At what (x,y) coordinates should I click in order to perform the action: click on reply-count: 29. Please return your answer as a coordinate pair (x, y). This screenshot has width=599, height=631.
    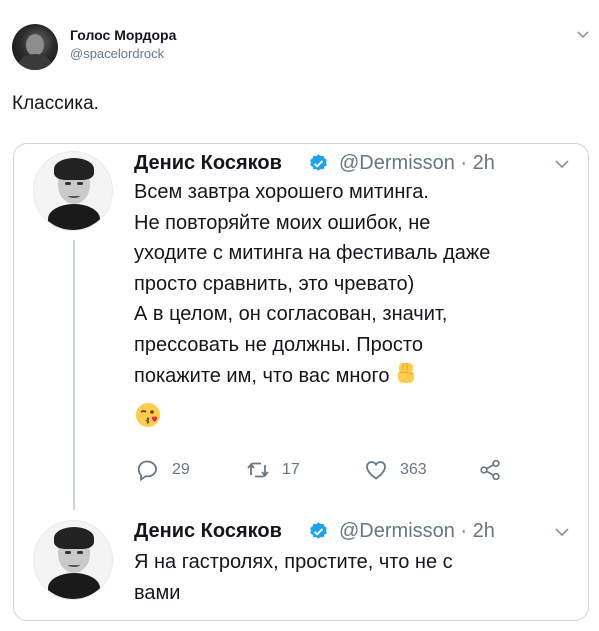
    Looking at the image, I should click on (181, 469).